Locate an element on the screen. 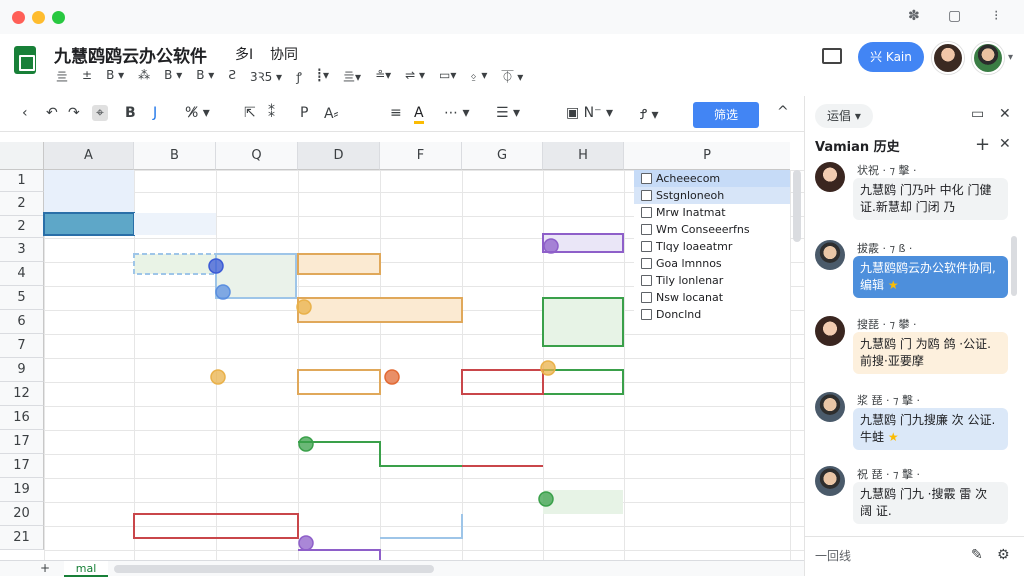 This screenshot has height=577, width=1024. bold-icon: B is located at coordinates (130, 113).